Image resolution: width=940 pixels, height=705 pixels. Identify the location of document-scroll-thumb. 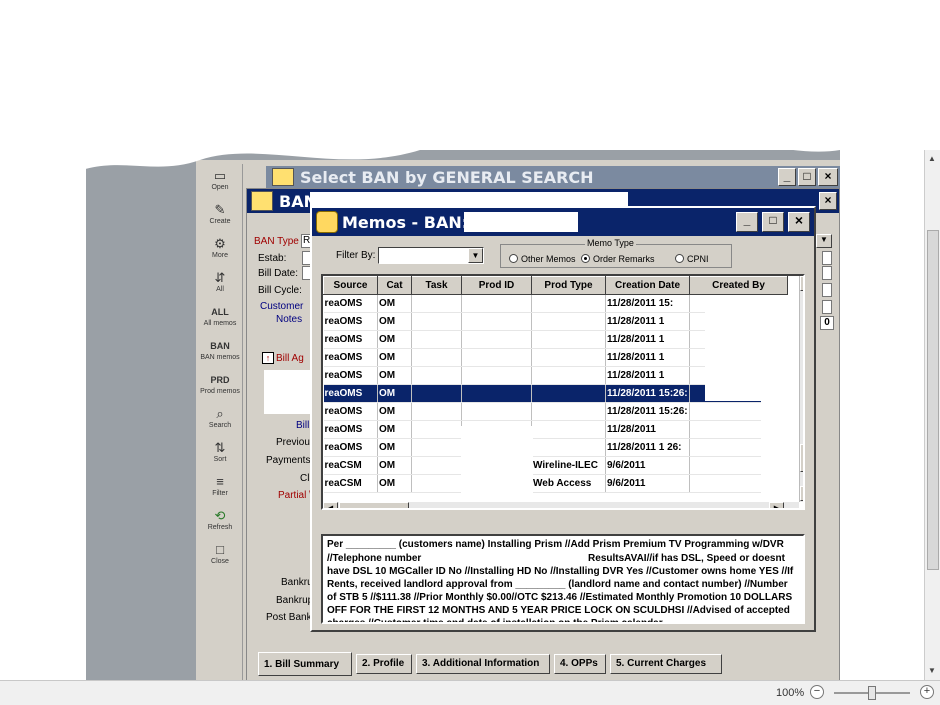
(933, 400).